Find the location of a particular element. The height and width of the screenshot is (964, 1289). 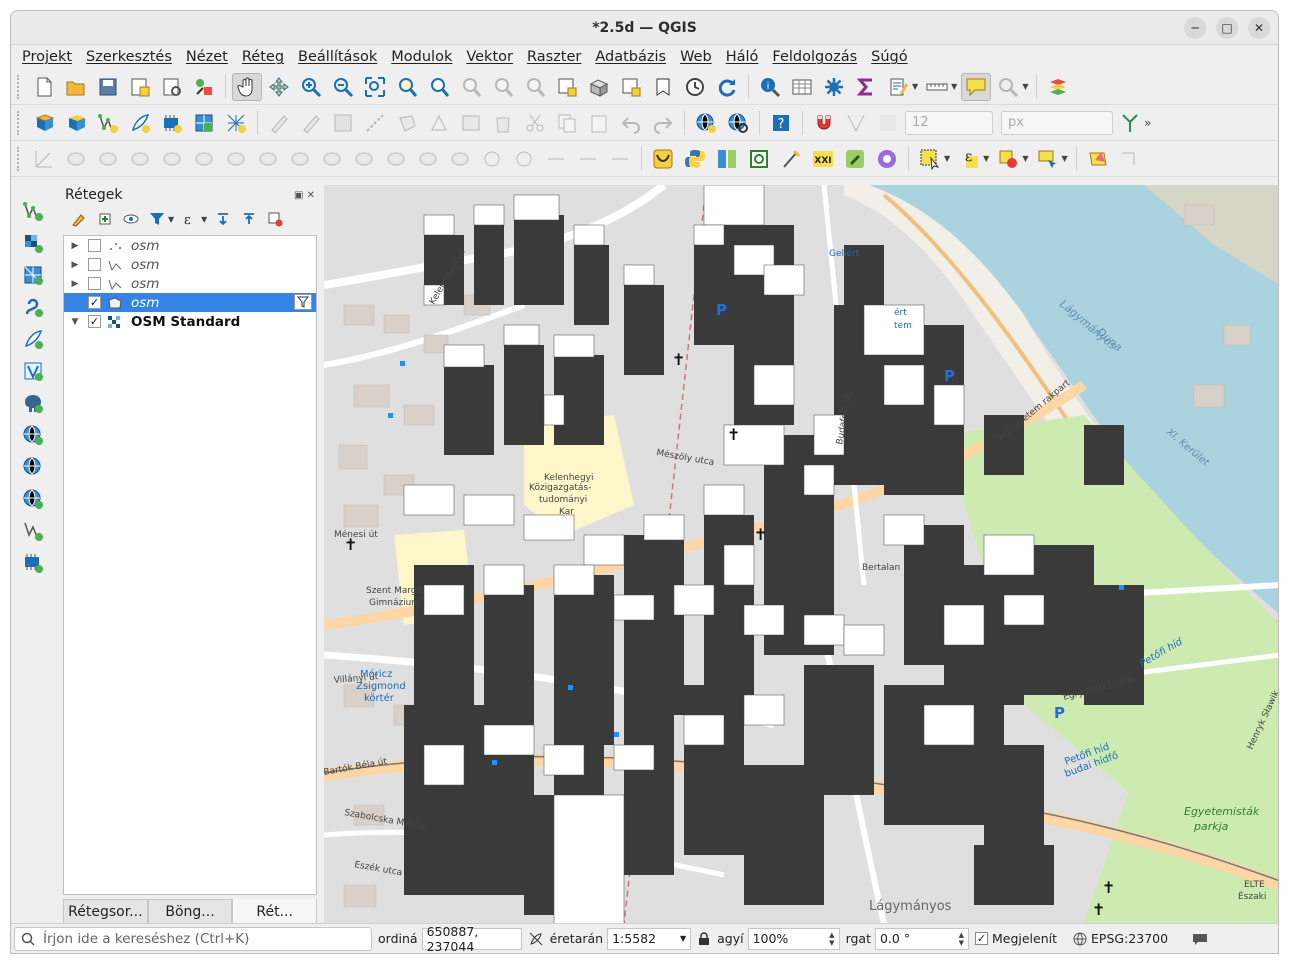

menu-szerkesztes: Szerkesztés is located at coordinates (129, 57).